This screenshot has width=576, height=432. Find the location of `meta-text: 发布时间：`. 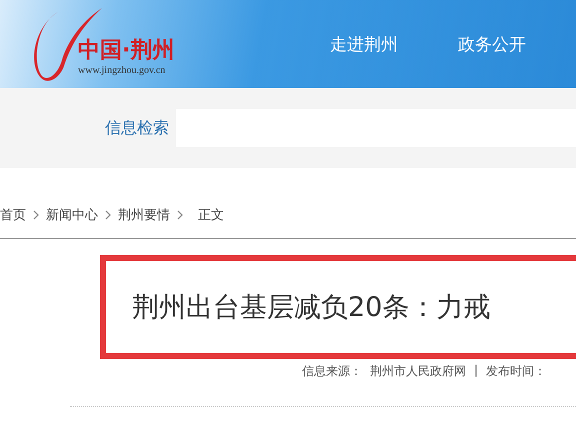

meta-text: 发布时间： is located at coordinates (516, 371).